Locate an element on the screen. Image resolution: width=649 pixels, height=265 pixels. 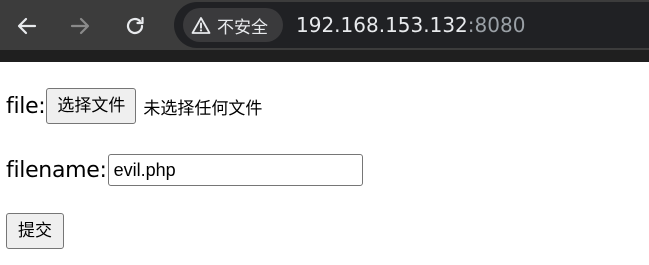
arrow-left-icon is located at coordinates (27, 26).